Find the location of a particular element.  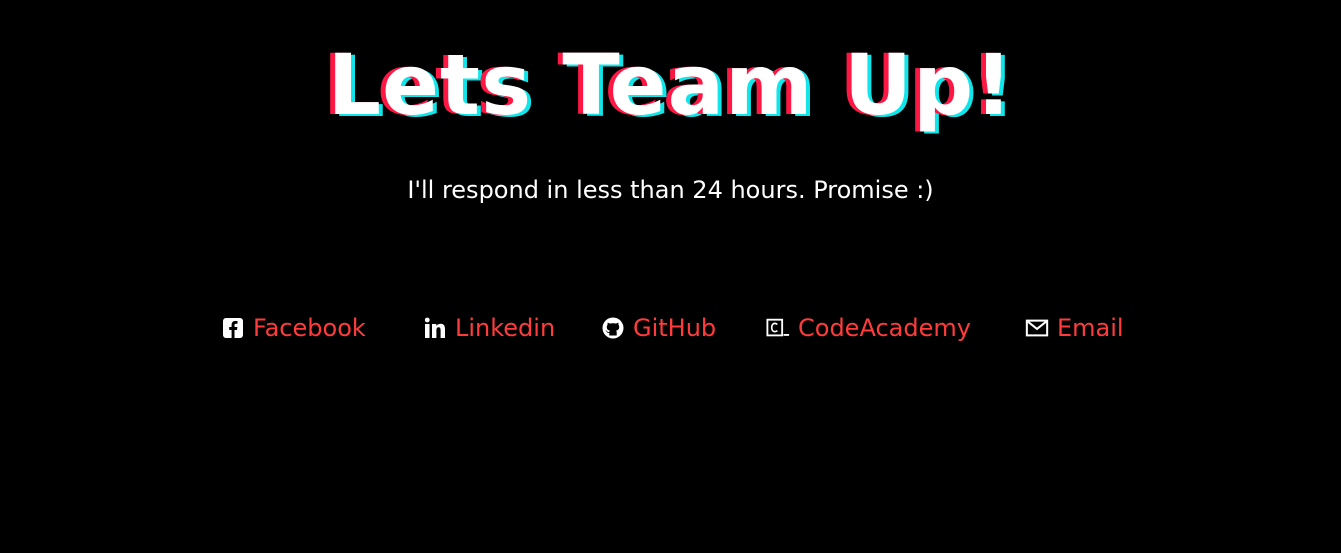

linkedin-icon is located at coordinates (435, 328).